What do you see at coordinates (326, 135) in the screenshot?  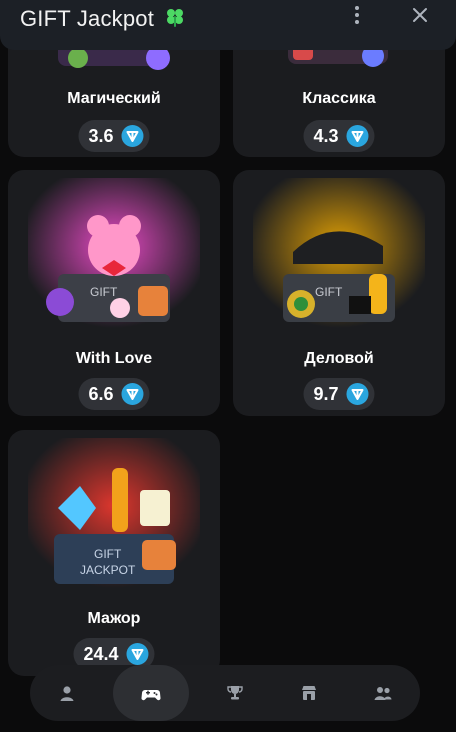 I see `price-value: 4.3` at bounding box center [326, 135].